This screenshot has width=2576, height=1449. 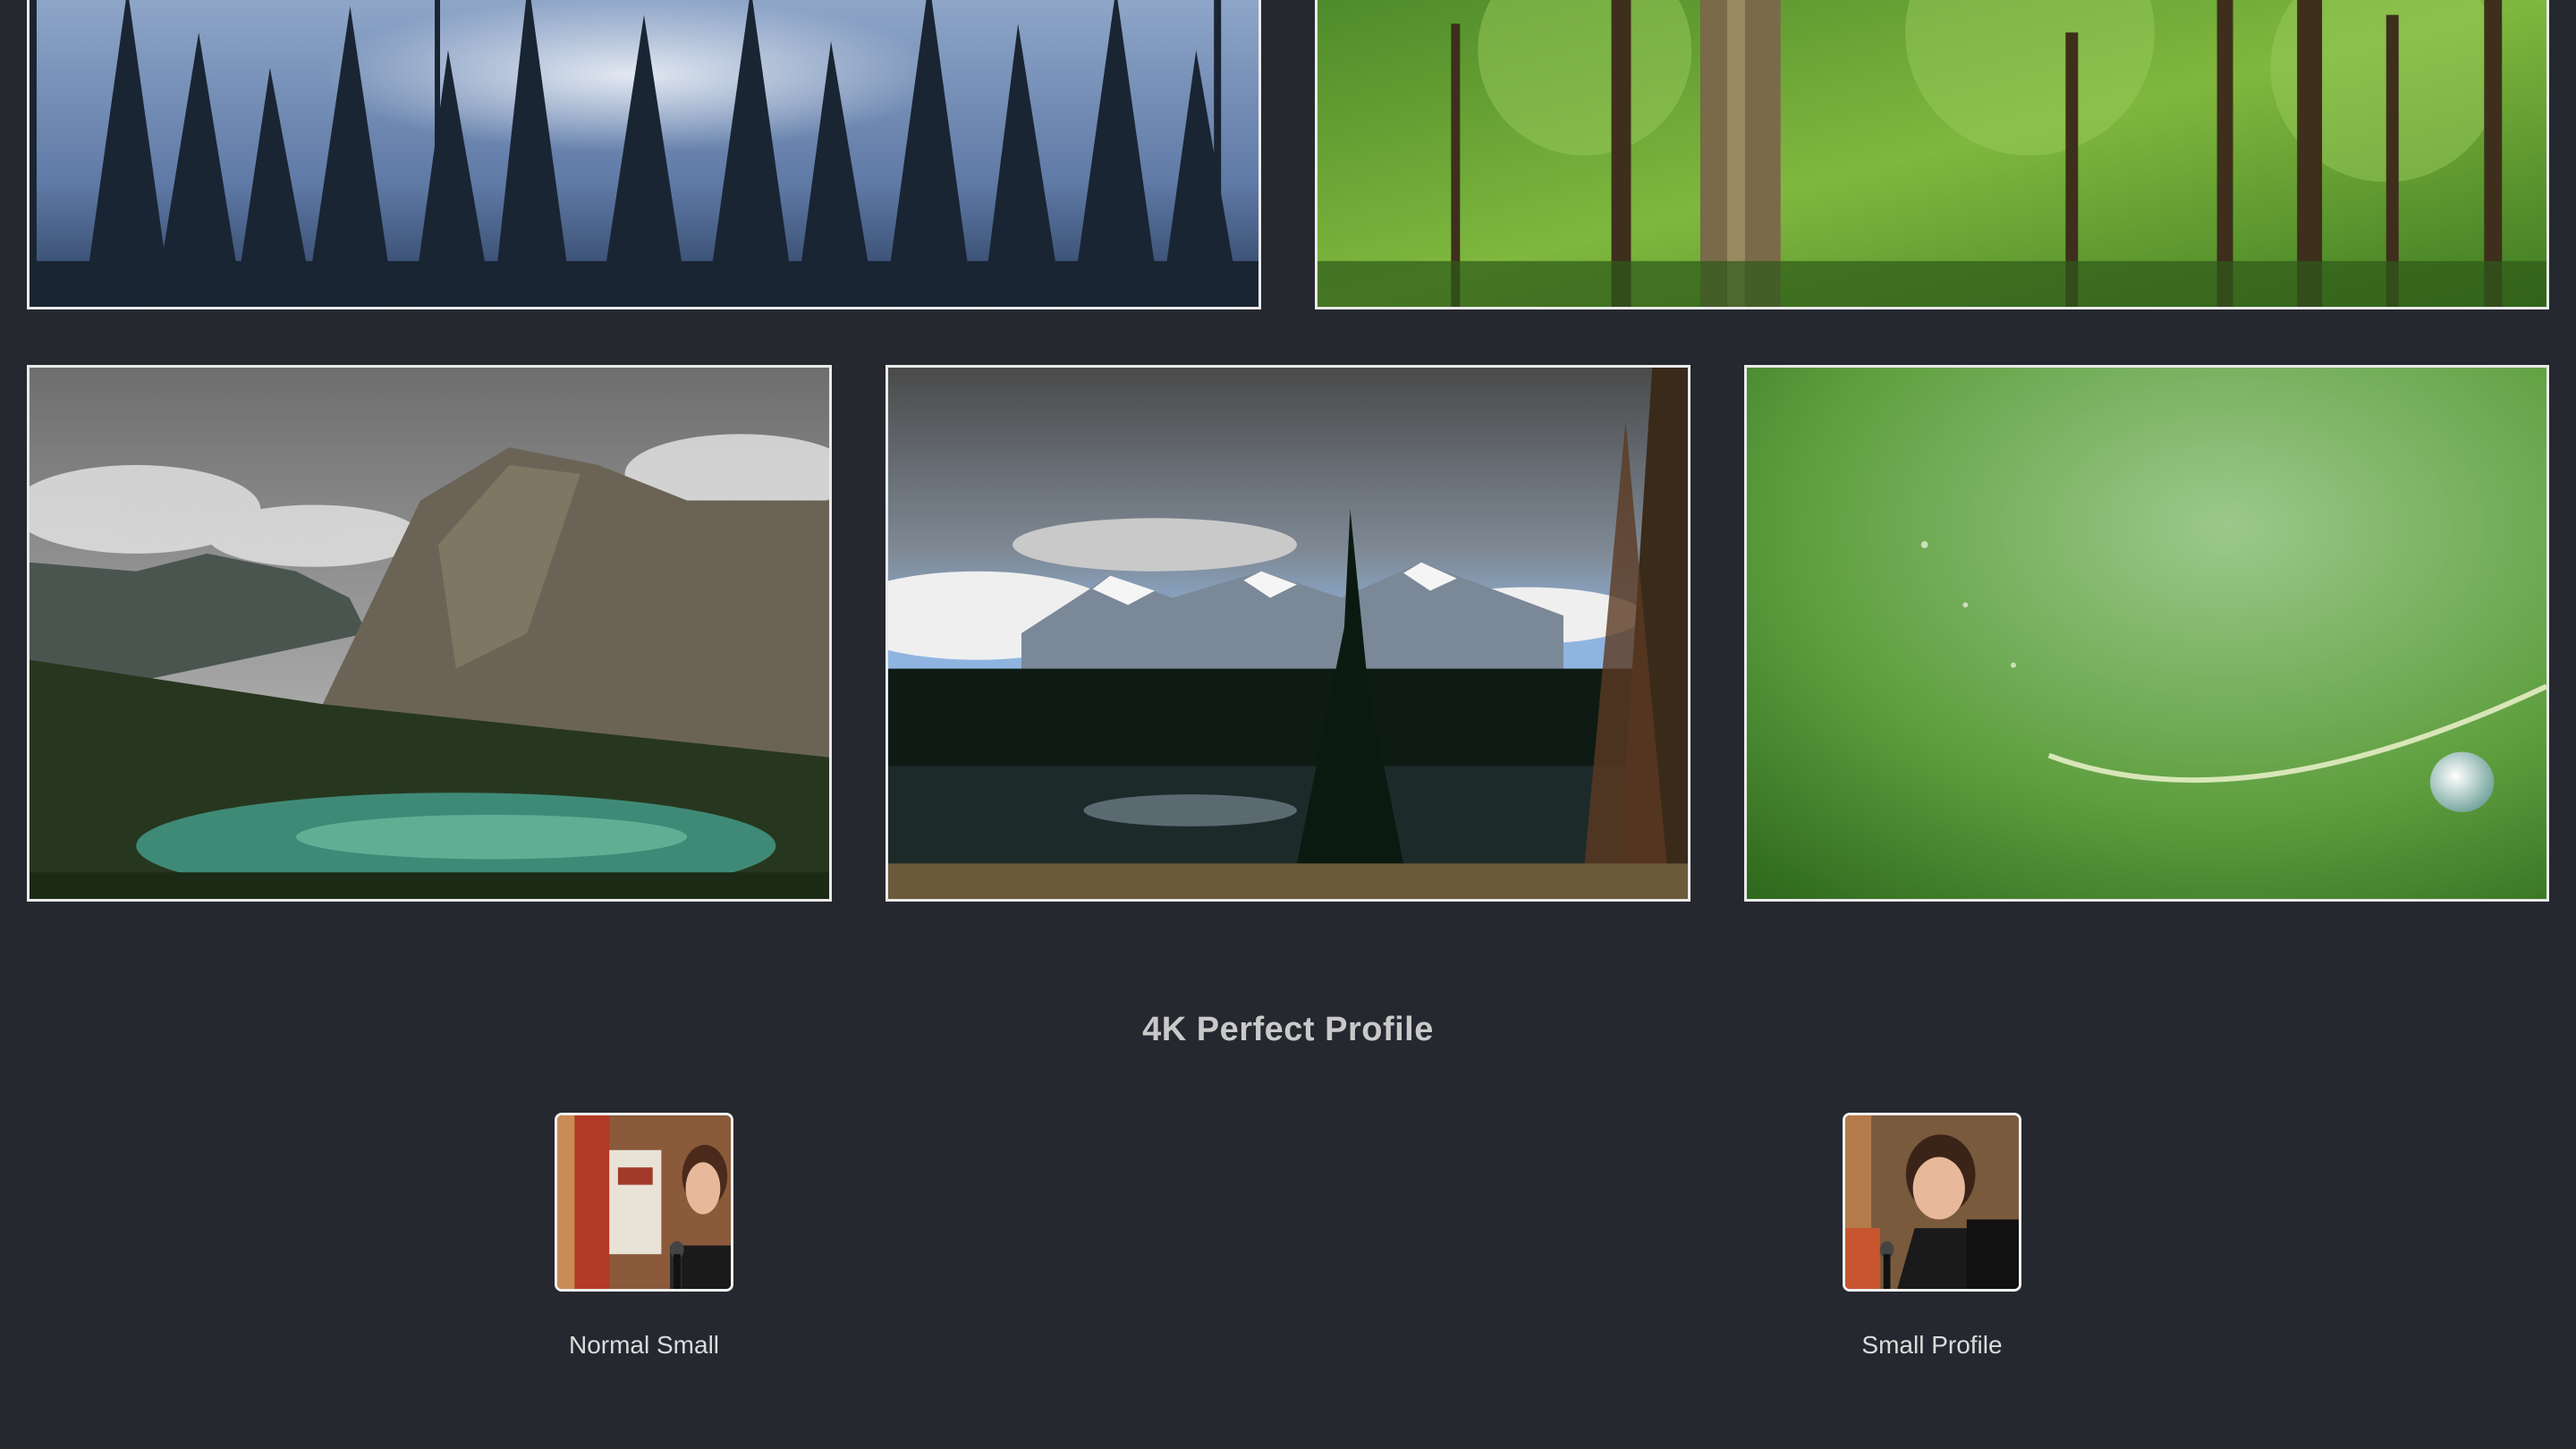 I want to click on normal-small-avatar, so click(x=644, y=1202).